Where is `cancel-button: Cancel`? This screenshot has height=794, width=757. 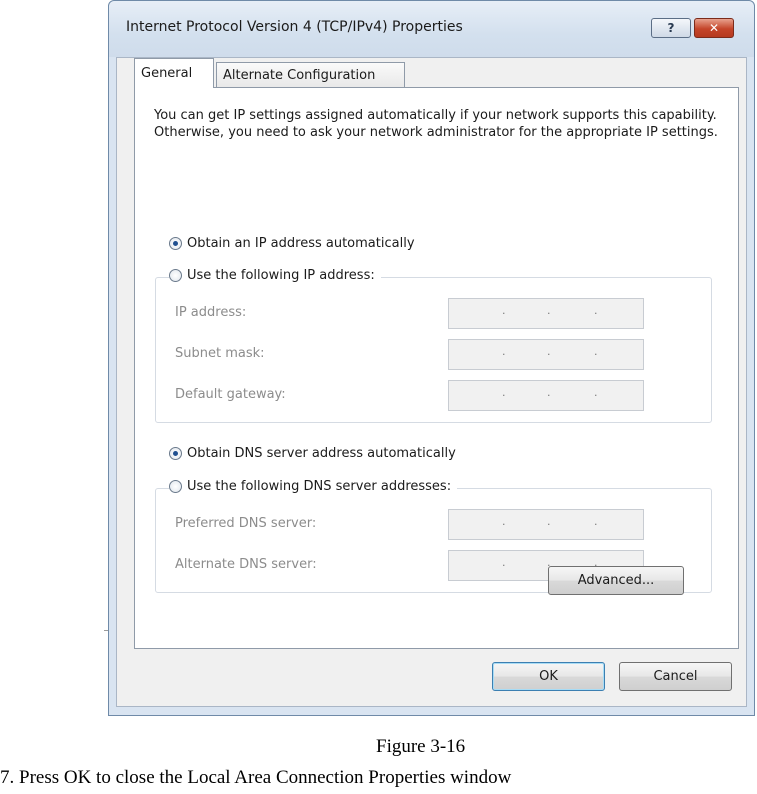
cancel-button: Cancel is located at coordinates (675, 676).